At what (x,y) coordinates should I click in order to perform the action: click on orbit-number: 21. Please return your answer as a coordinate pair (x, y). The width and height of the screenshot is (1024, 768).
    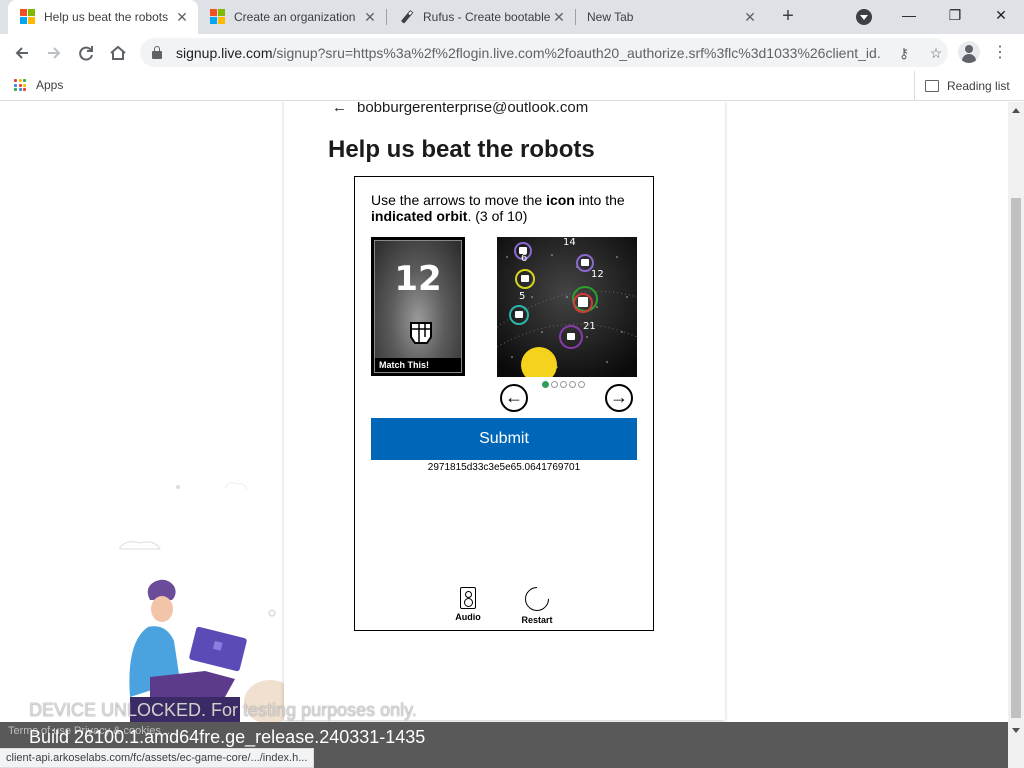
    Looking at the image, I should click on (589, 326).